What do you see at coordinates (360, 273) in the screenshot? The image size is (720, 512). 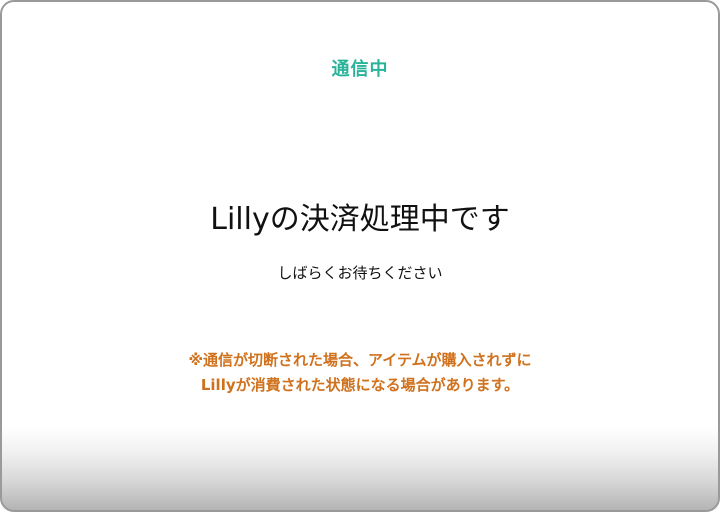 I see `please-wait-message: しばらくお待ちください` at bounding box center [360, 273].